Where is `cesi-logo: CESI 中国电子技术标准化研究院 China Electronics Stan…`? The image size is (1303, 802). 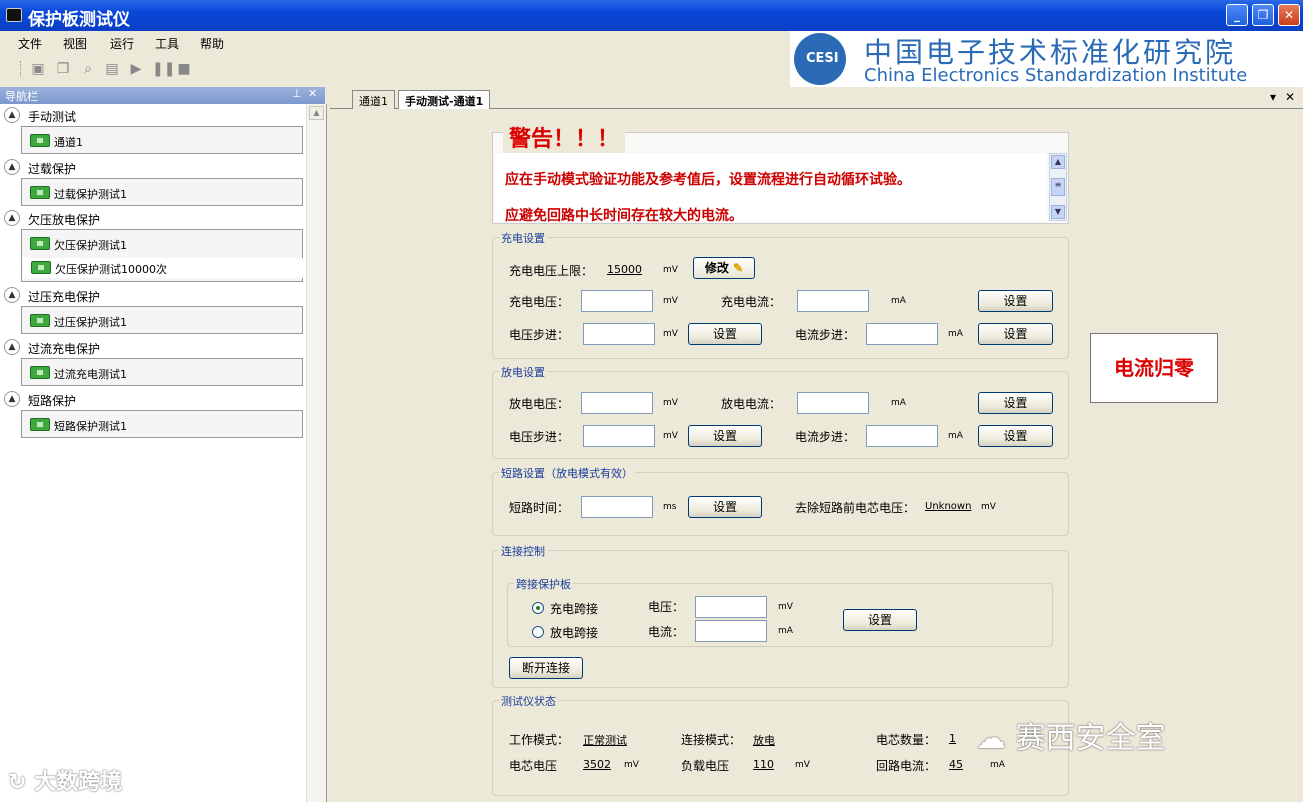
cesi-logo: CESI 中国电子技术标准化研究院 China Electronics Stan… is located at coordinates (1046, 59).